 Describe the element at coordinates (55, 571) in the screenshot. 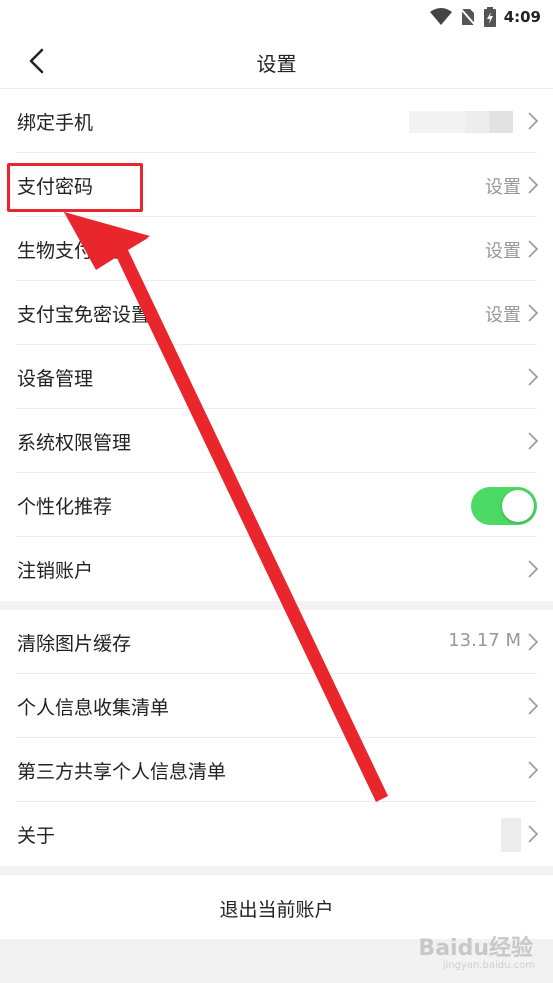

I see `row-label: 注销账户` at that location.